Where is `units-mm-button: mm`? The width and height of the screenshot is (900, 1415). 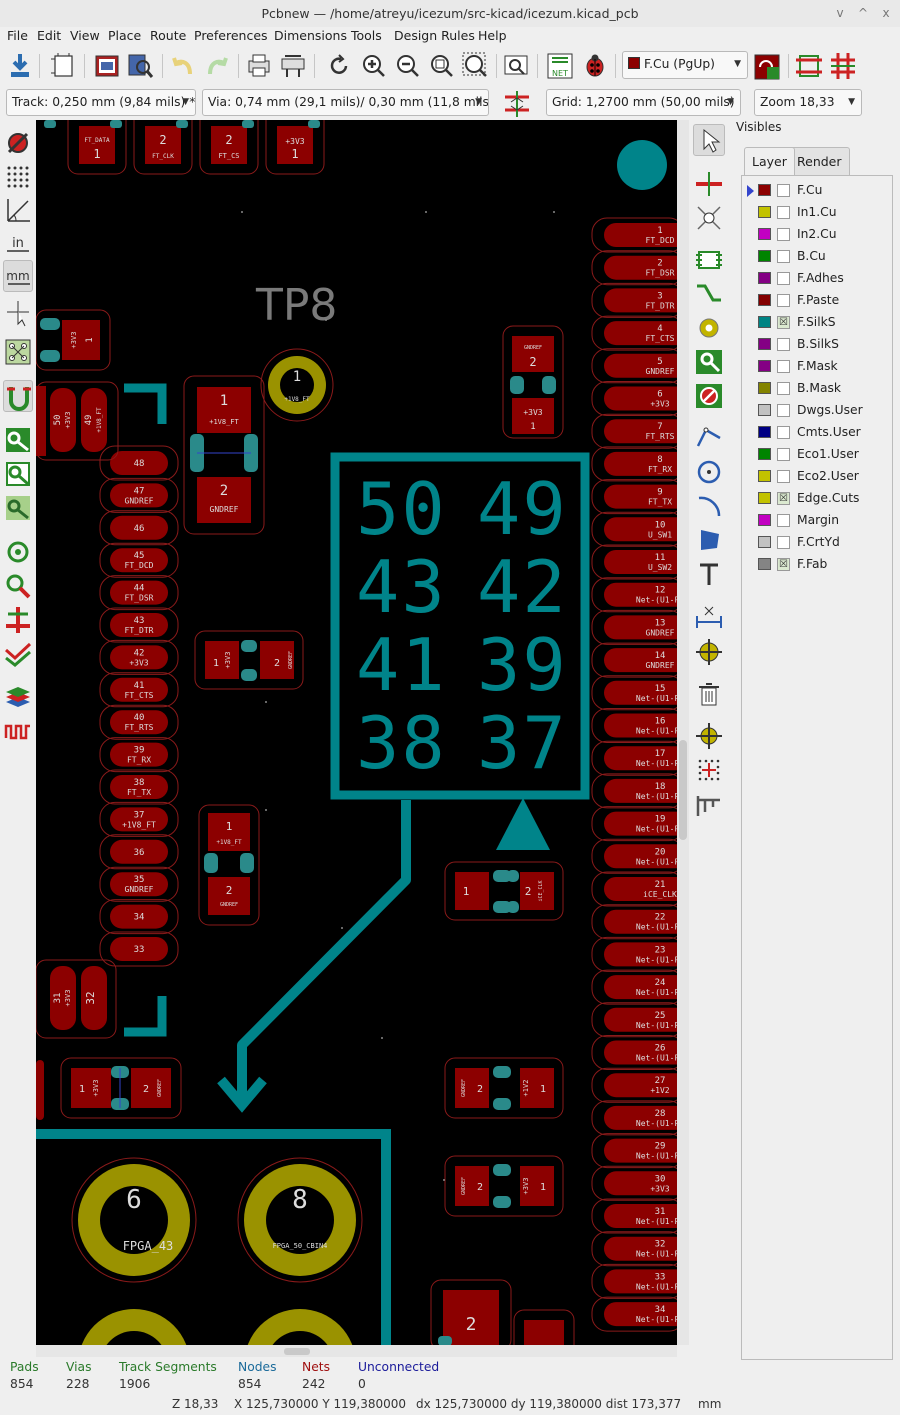 units-mm-button: mm is located at coordinates (18, 276).